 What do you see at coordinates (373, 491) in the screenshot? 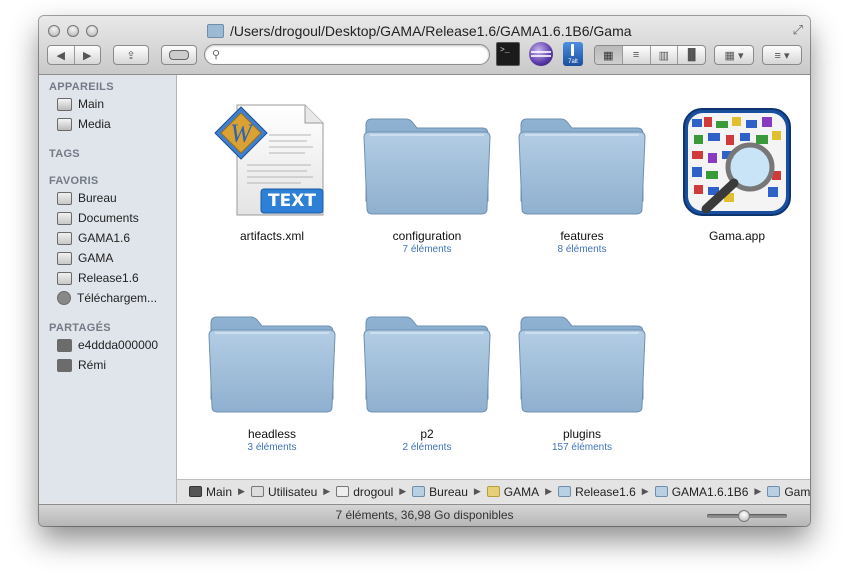
I see `breadcrumb-label: drogoul` at bounding box center [373, 491].